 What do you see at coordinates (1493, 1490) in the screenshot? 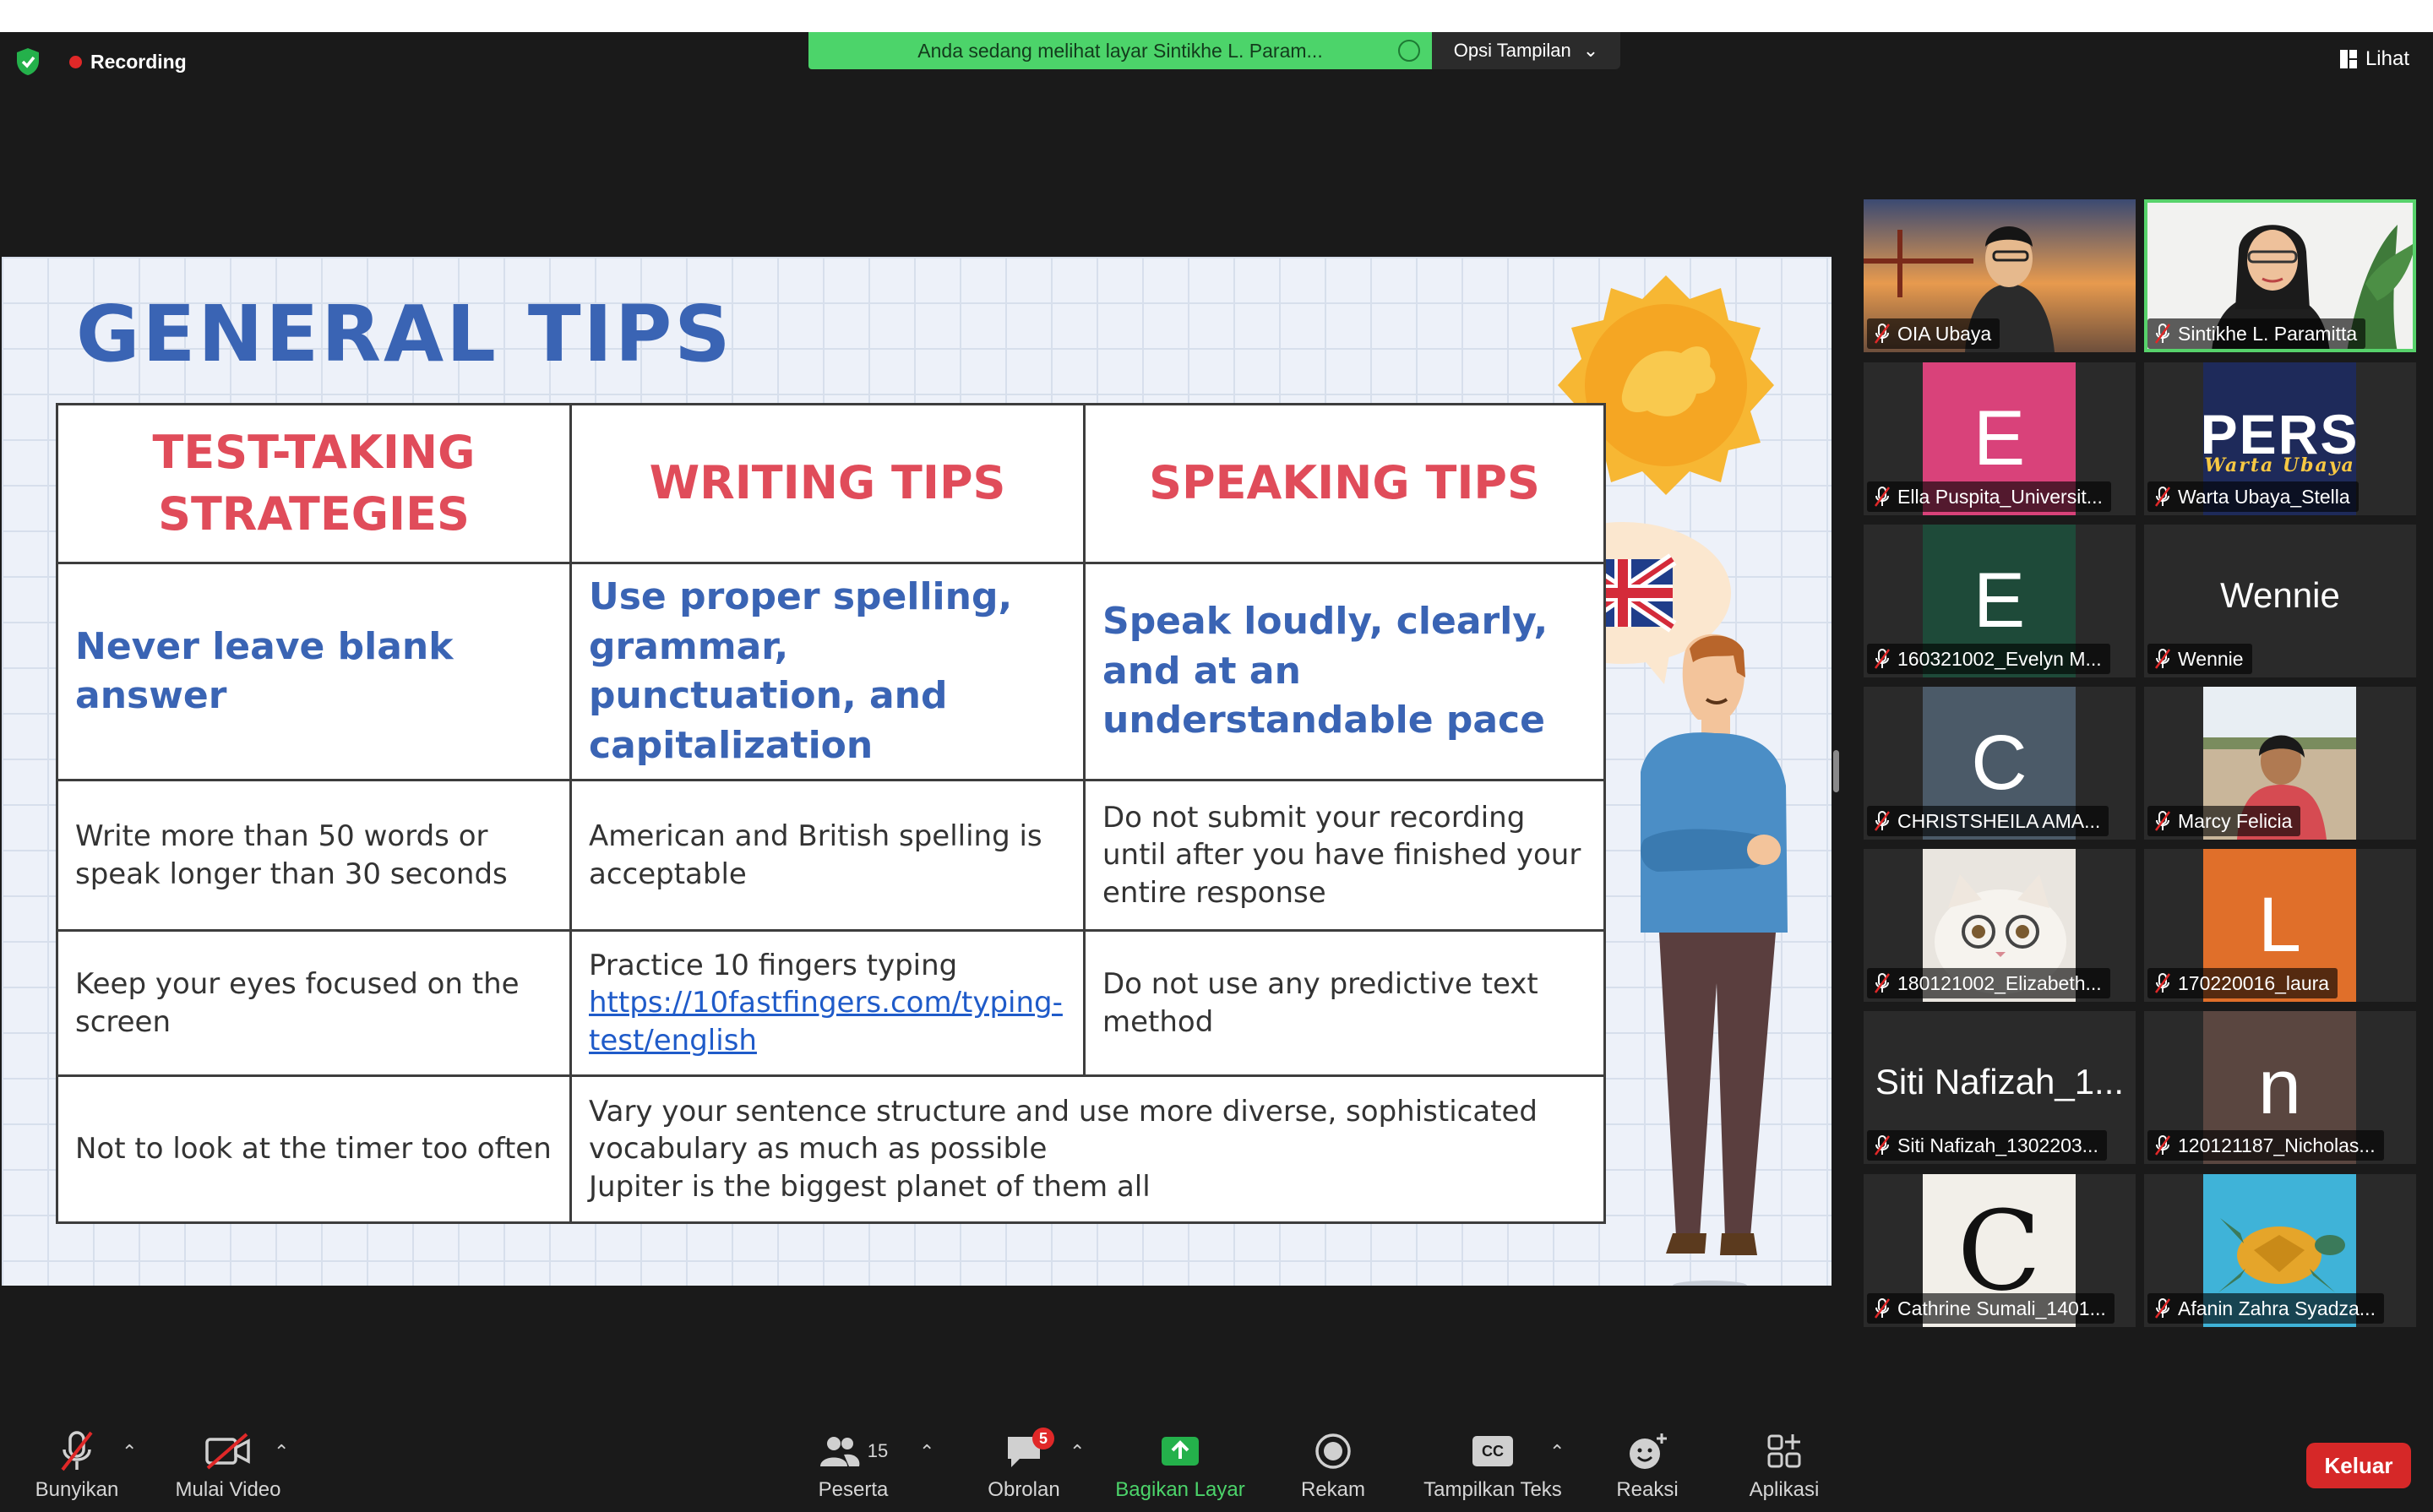
I see `show-captions-label: Tampilkan Teks` at bounding box center [1493, 1490].